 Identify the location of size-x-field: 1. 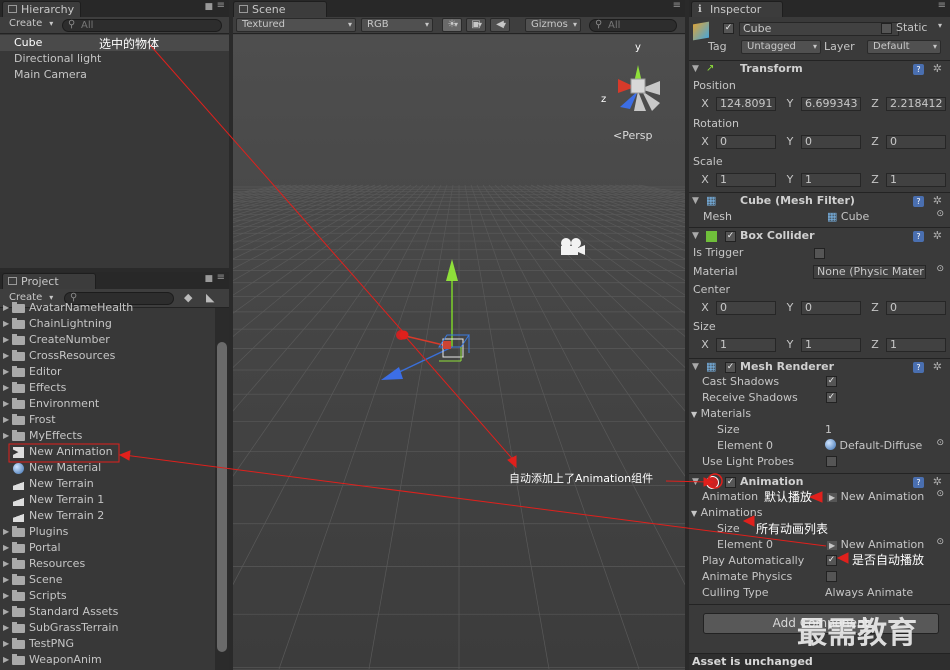
(746, 345).